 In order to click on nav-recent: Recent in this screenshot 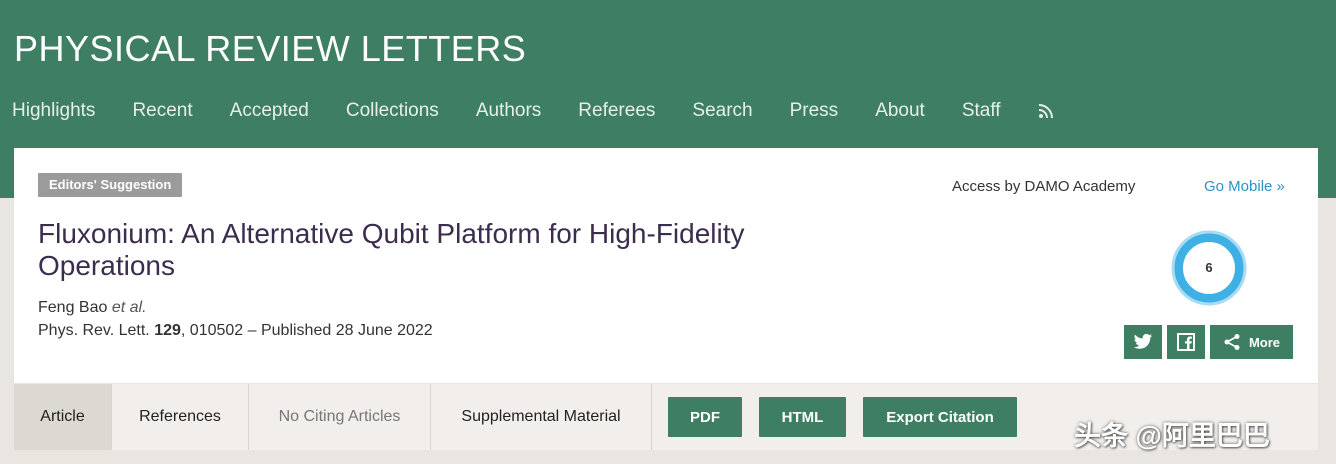, I will do `click(162, 111)`.